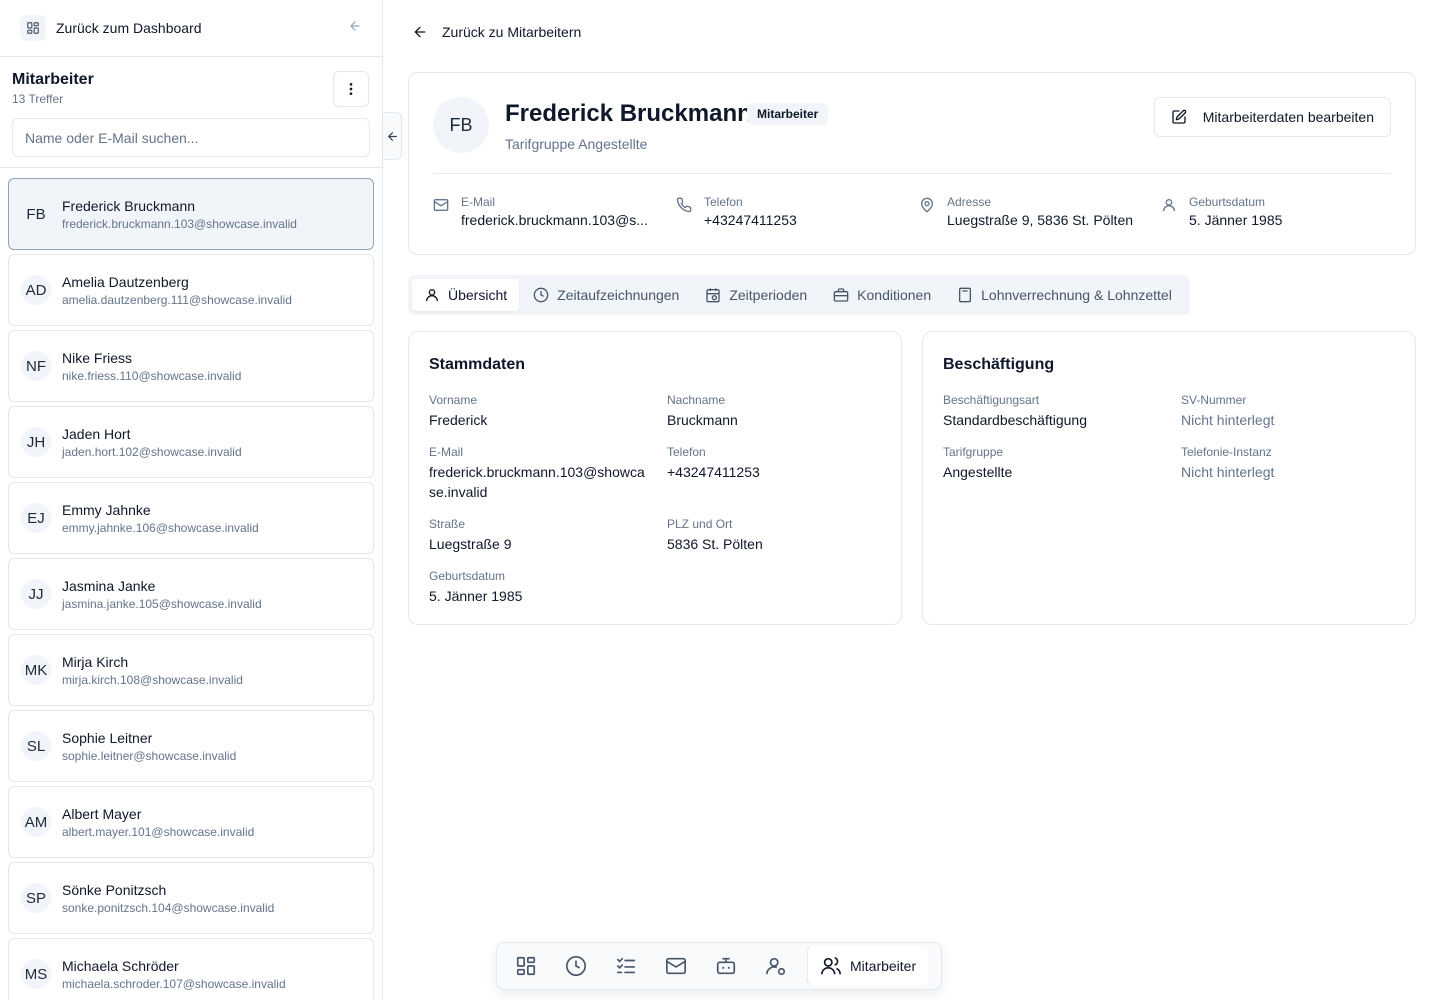 This screenshot has height=1000, width=1440. I want to click on card-title: Beschäftigung, so click(999, 364).